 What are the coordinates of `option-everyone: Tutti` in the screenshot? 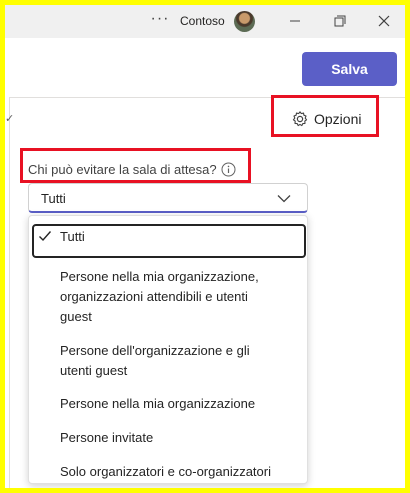 It's located at (168, 239).